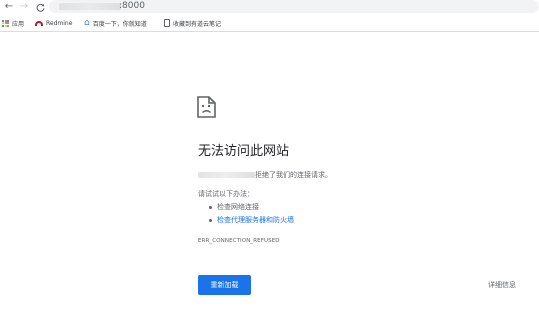  I want to click on arrow-right-icon: →, so click(24, 7).